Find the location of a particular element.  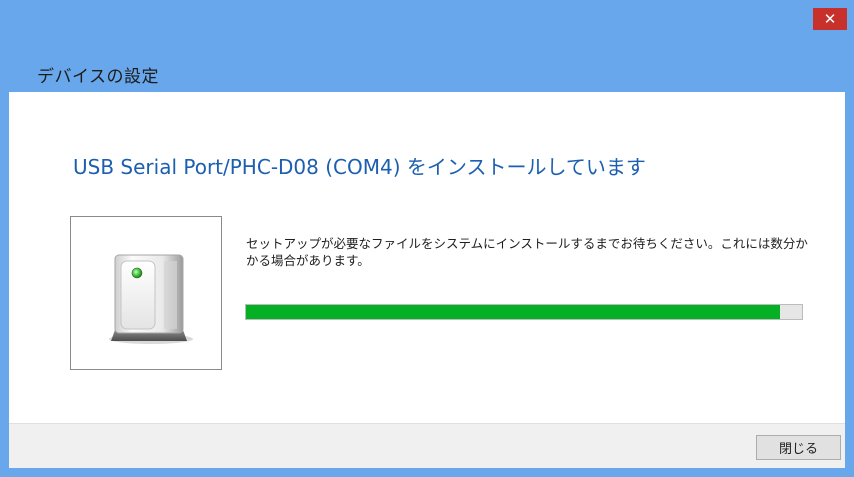

usb-device-icon is located at coordinates (151, 299).